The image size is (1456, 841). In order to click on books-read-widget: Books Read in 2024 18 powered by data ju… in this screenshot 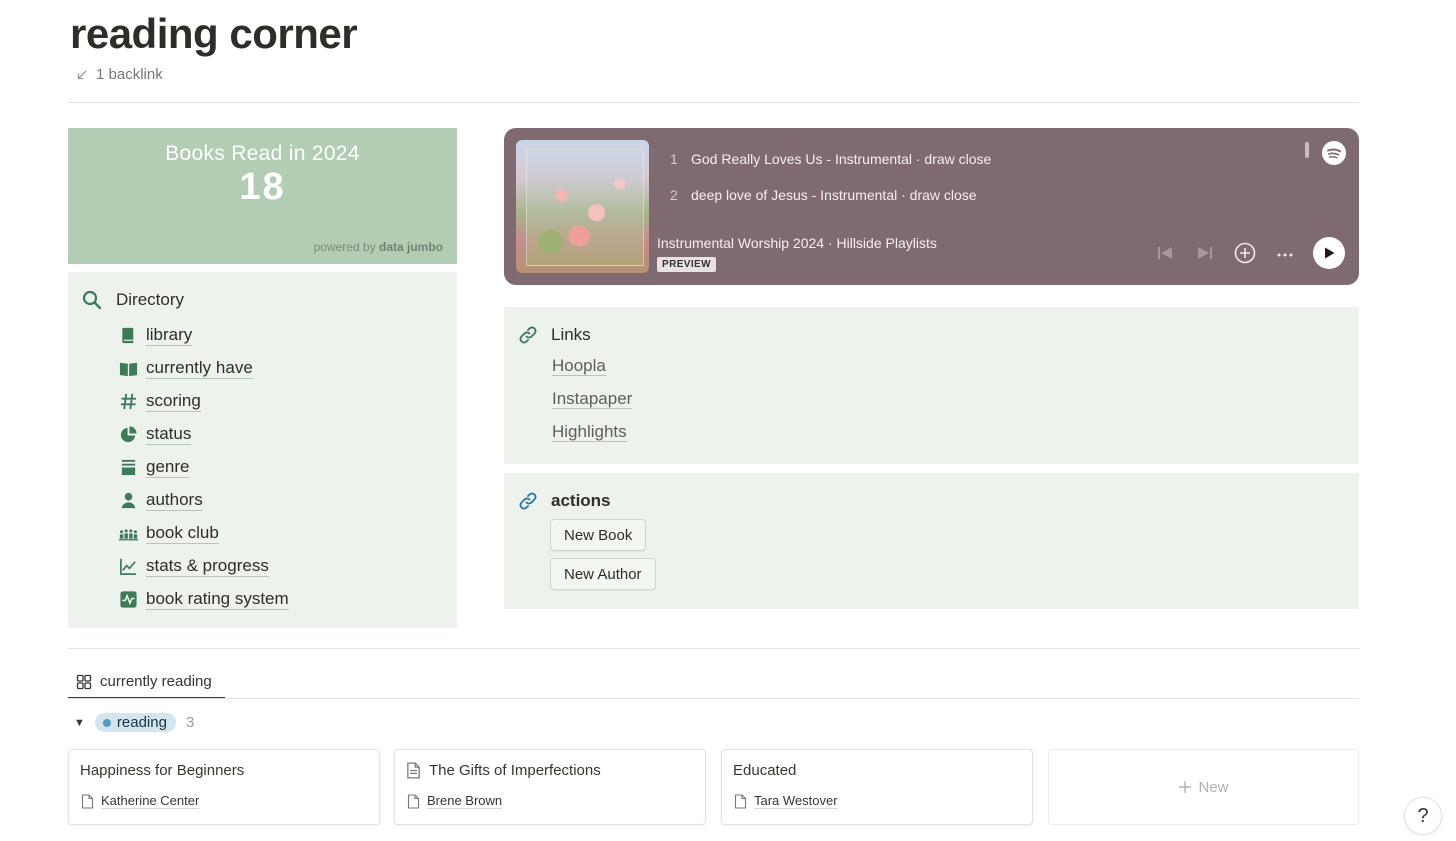, I will do `click(262, 196)`.